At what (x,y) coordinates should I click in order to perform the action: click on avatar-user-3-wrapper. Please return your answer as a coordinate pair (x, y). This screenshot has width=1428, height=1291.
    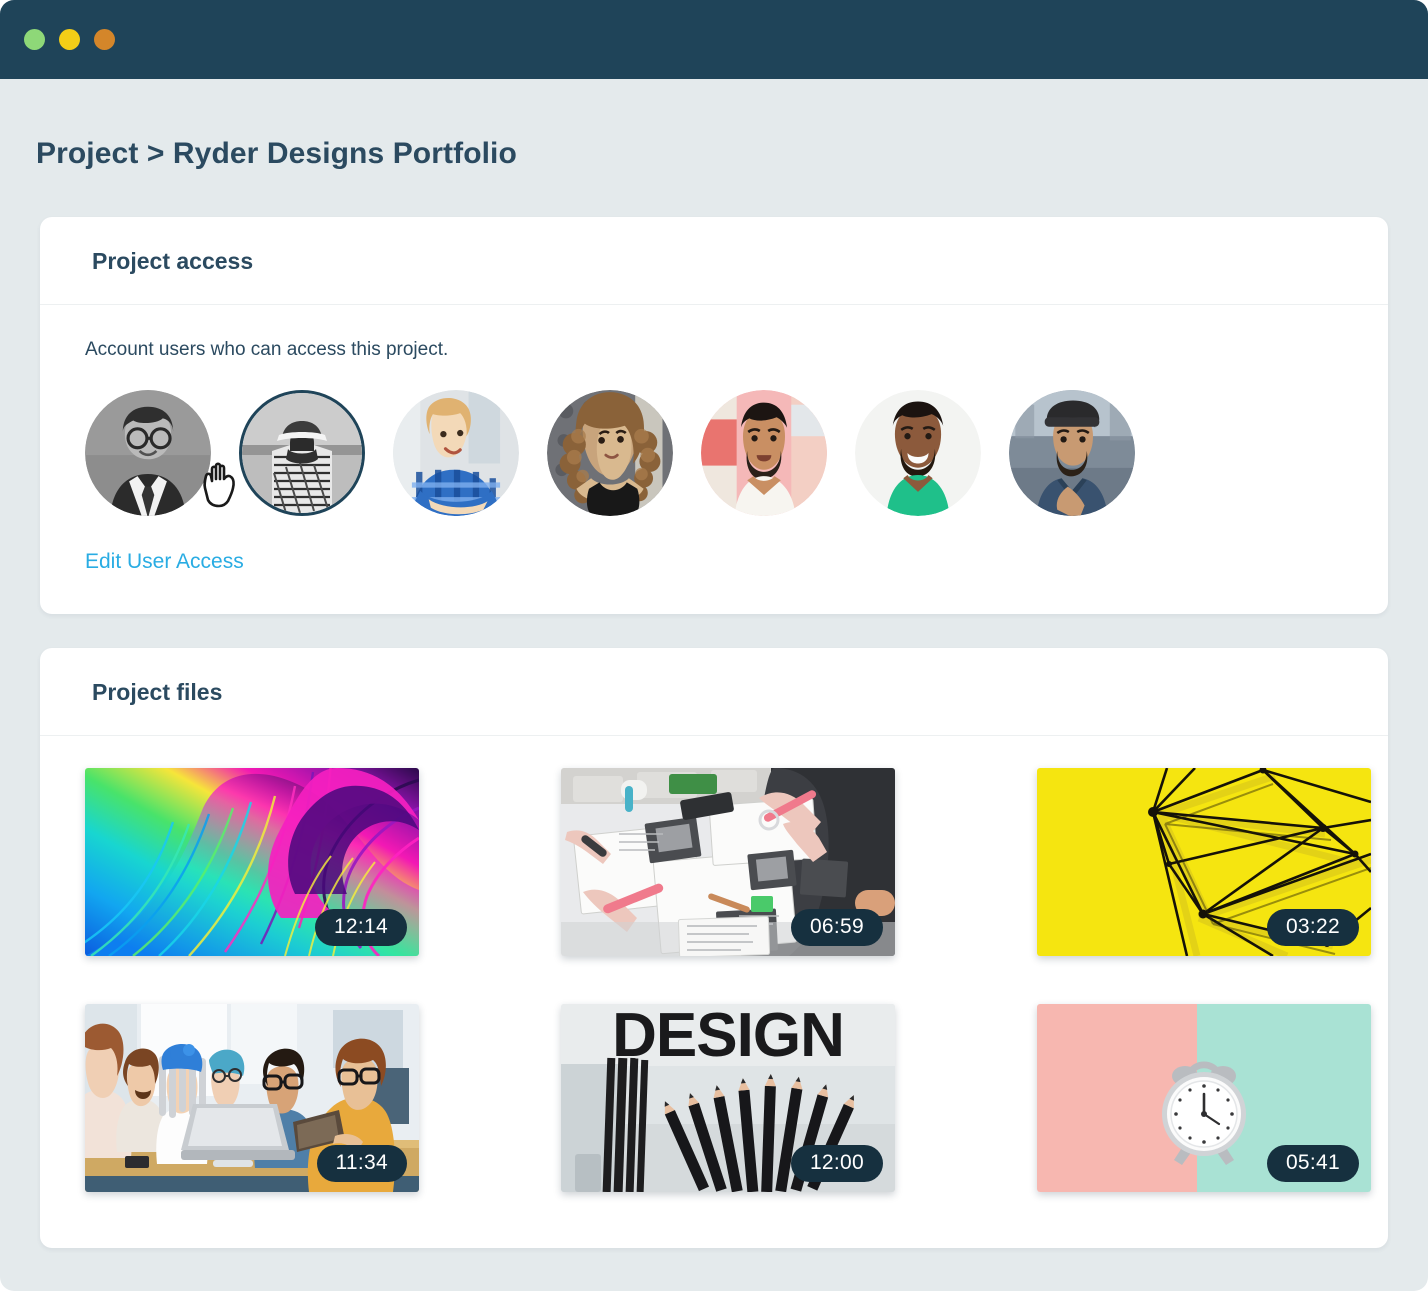
    Looking at the image, I should click on (456, 453).